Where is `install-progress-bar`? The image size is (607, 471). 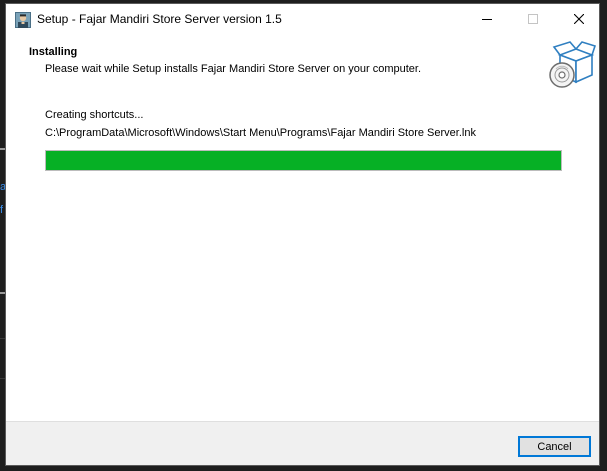 install-progress-bar is located at coordinates (303, 160).